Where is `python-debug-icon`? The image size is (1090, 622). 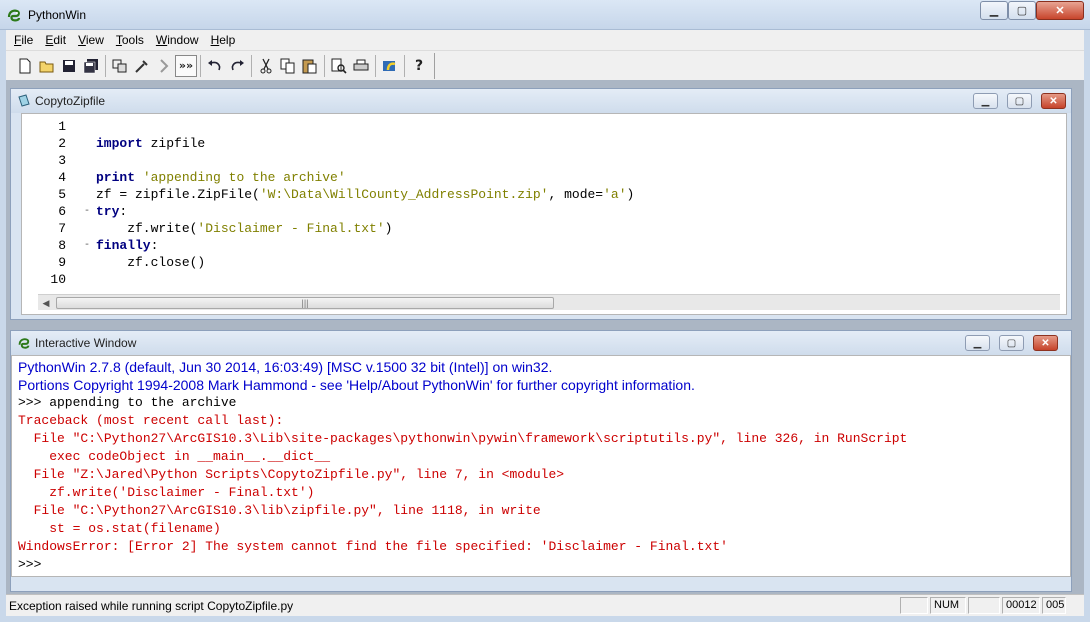 python-debug-icon is located at coordinates (390, 66).